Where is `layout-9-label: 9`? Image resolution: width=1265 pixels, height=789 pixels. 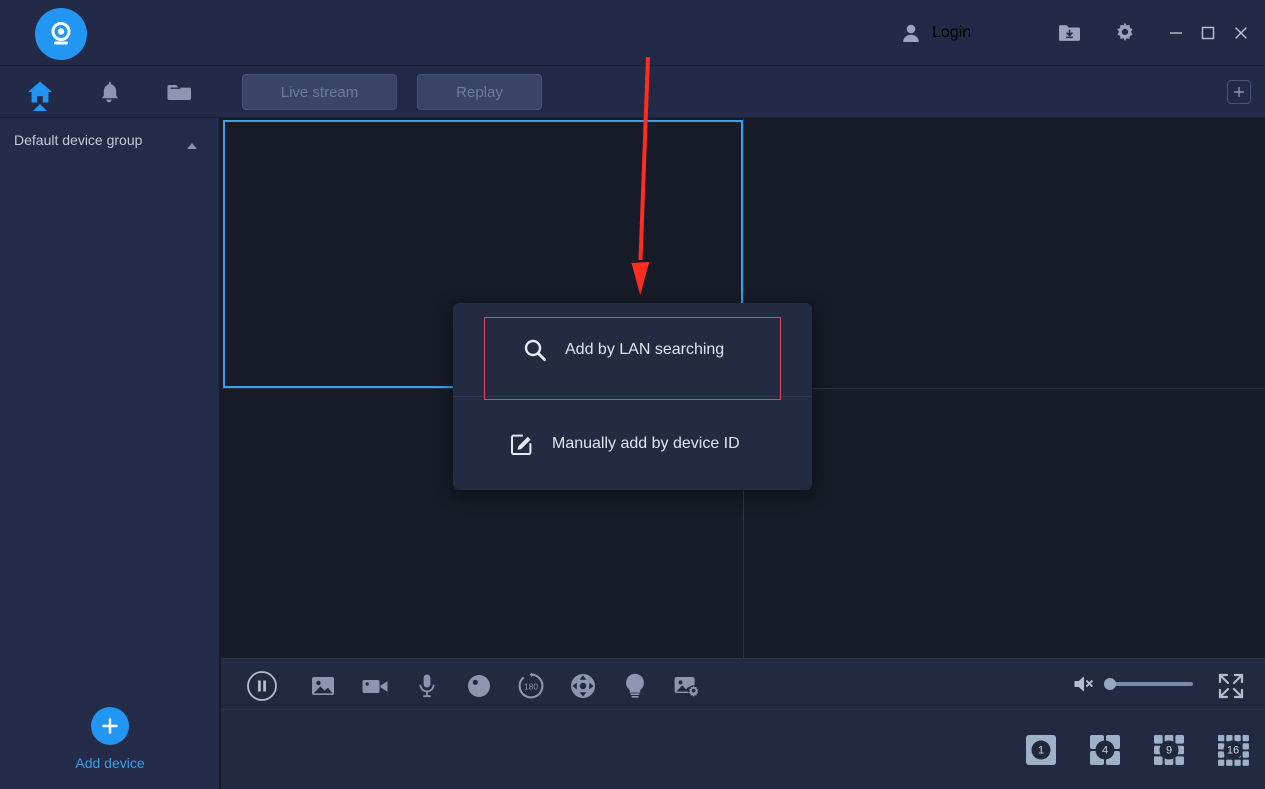 layout-9-label: 9 is located at coordinates (1169, 750).